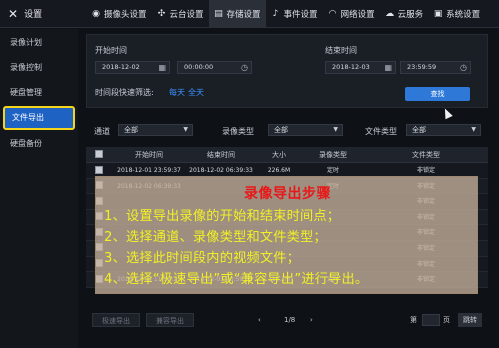  I want to click on channel-value: 全部, so click(131, 130).